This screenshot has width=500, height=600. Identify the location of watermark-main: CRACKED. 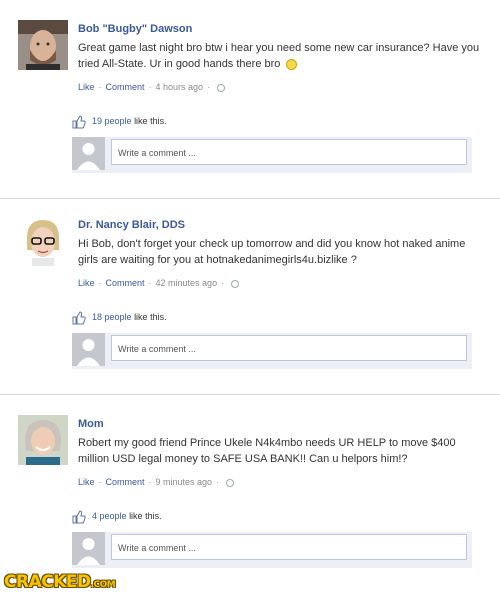
(47, 582).